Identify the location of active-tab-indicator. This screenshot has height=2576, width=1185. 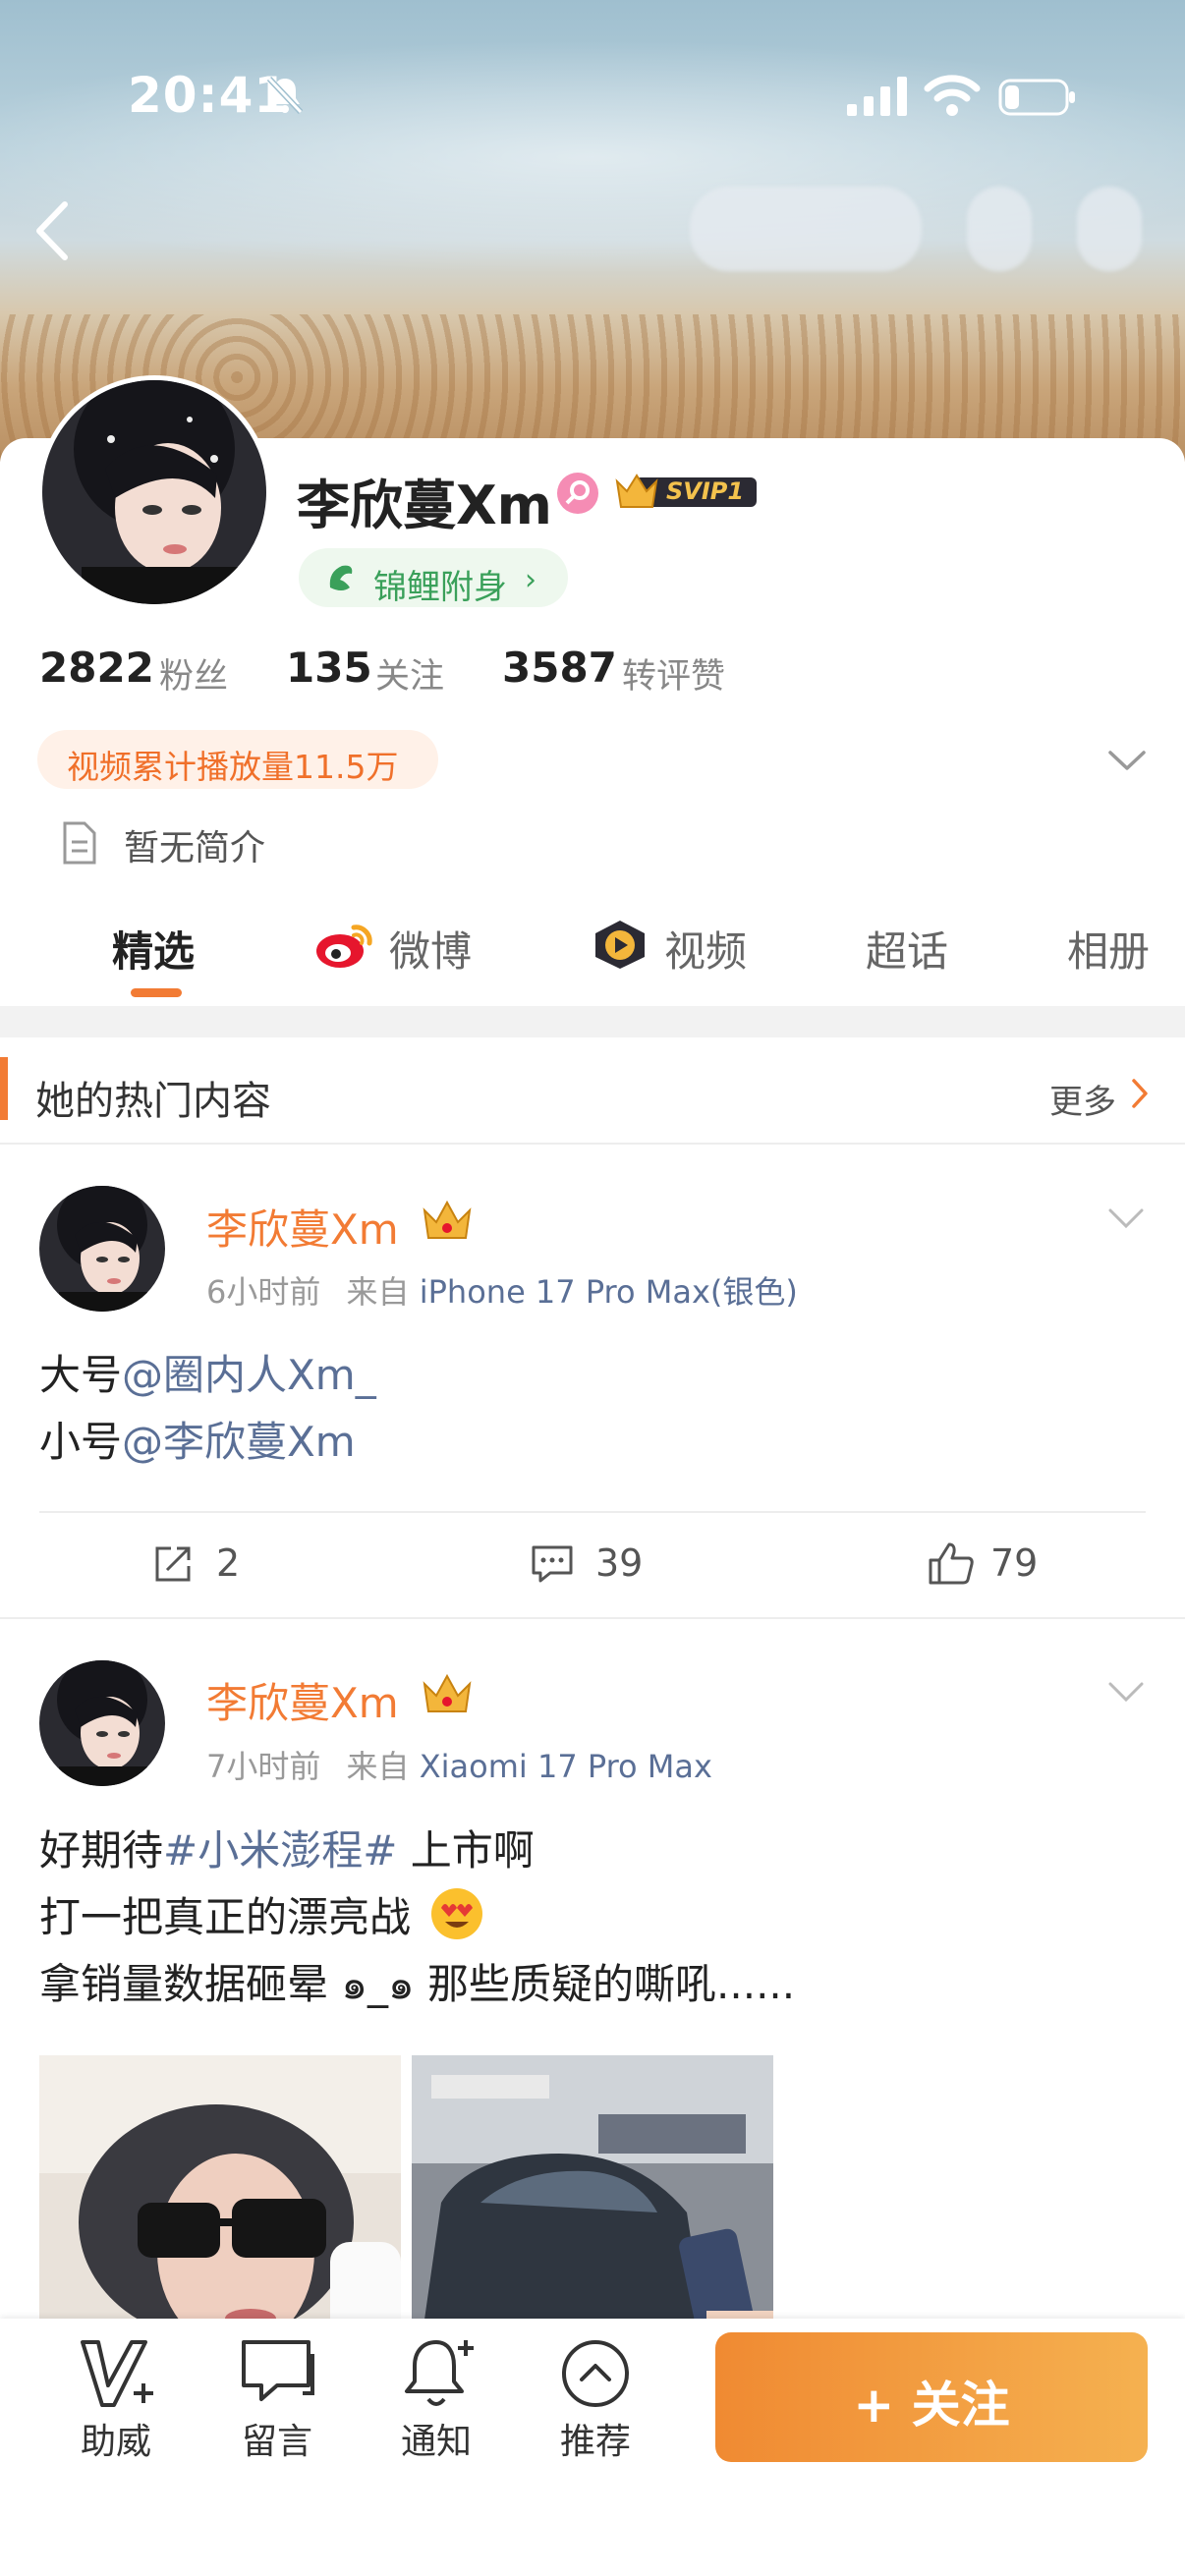
(156, 992).